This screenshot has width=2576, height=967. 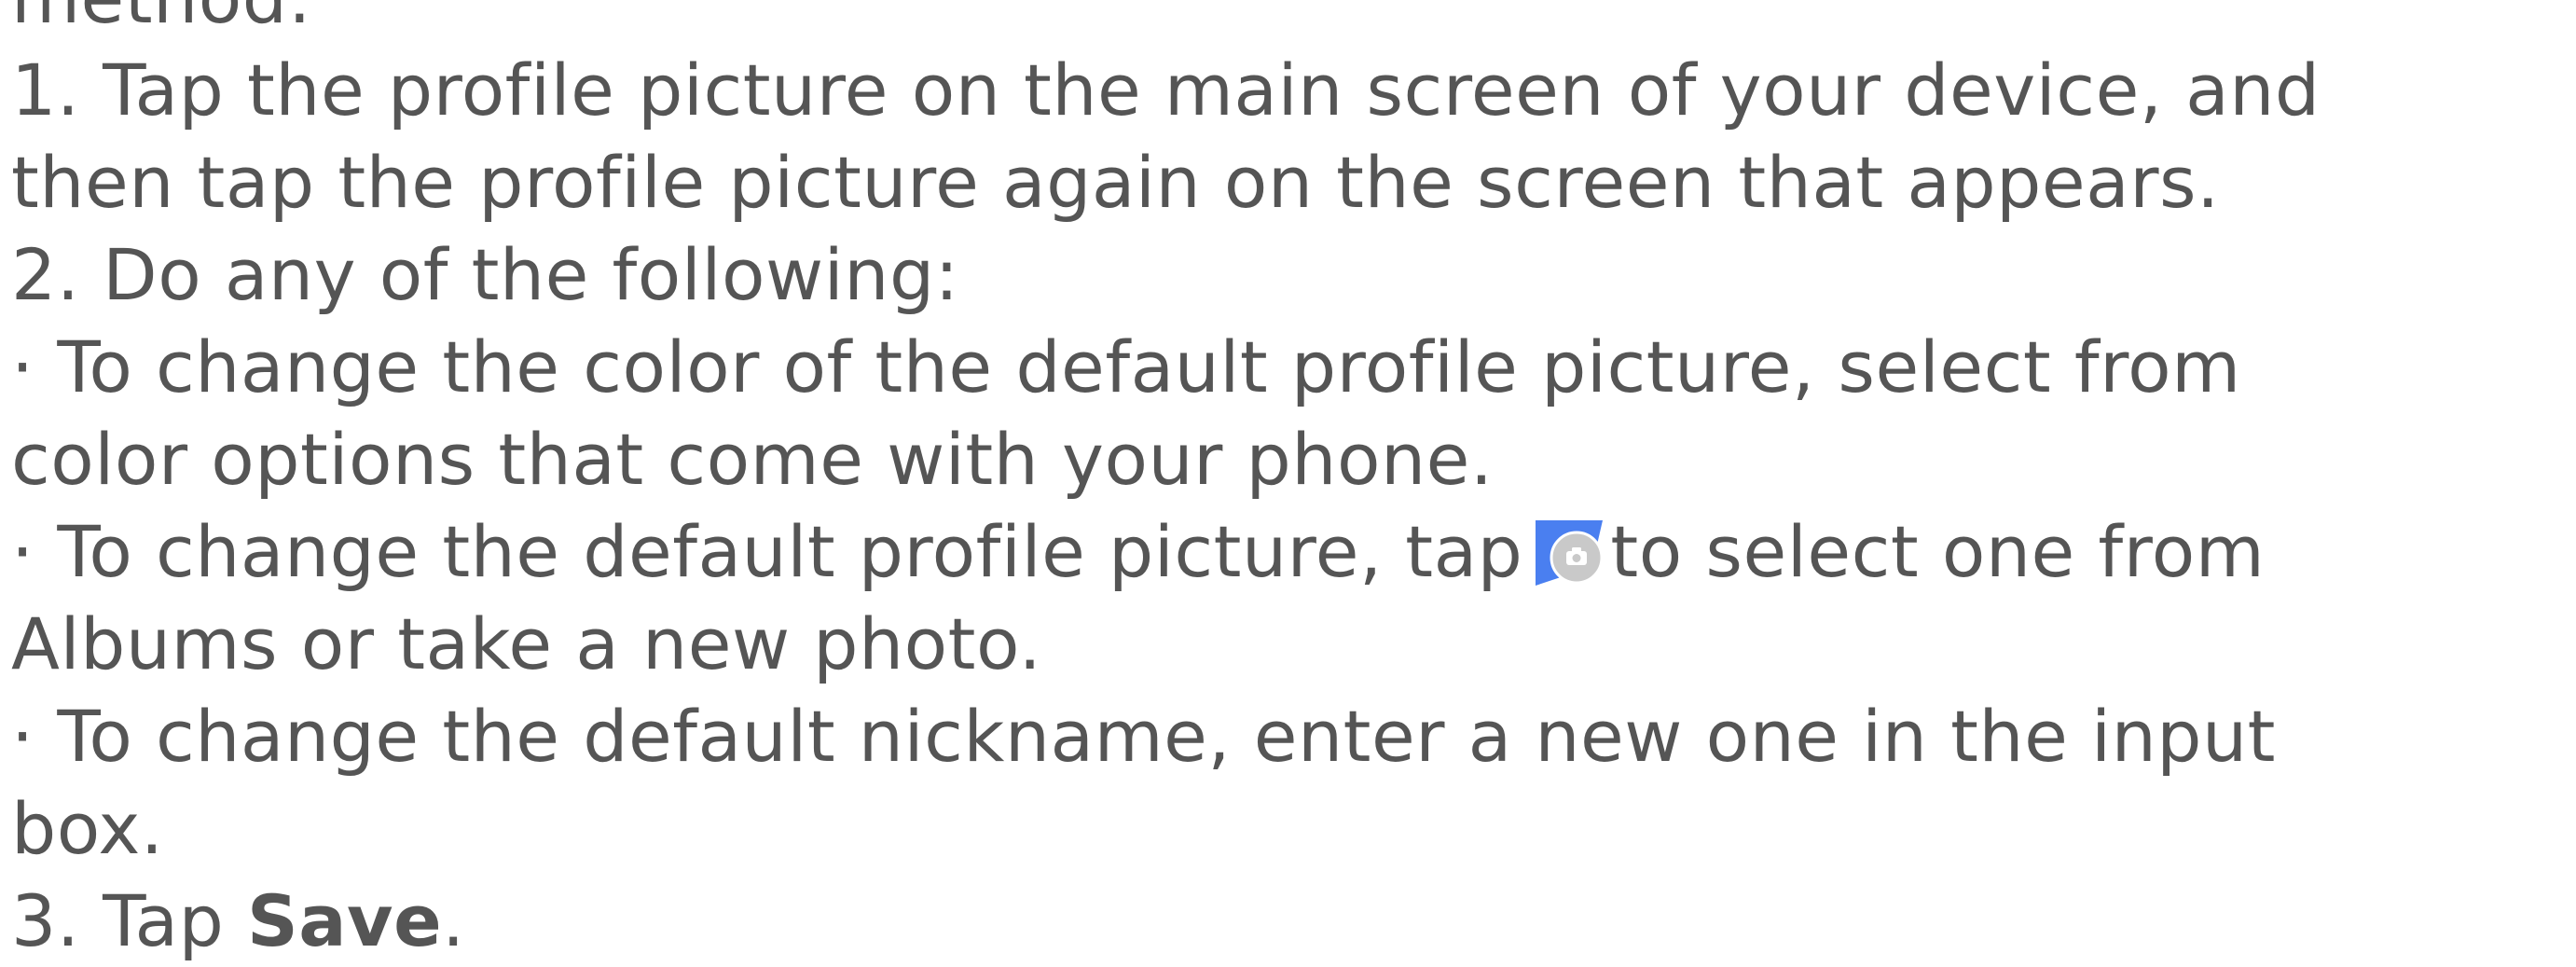 I want to click on step-2: 2. Do any of the following:, so click(x=485, y=274).